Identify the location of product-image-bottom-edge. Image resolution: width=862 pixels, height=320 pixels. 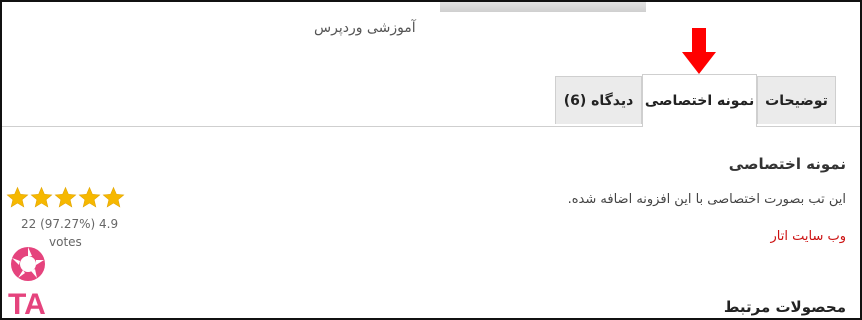
(543, 7).